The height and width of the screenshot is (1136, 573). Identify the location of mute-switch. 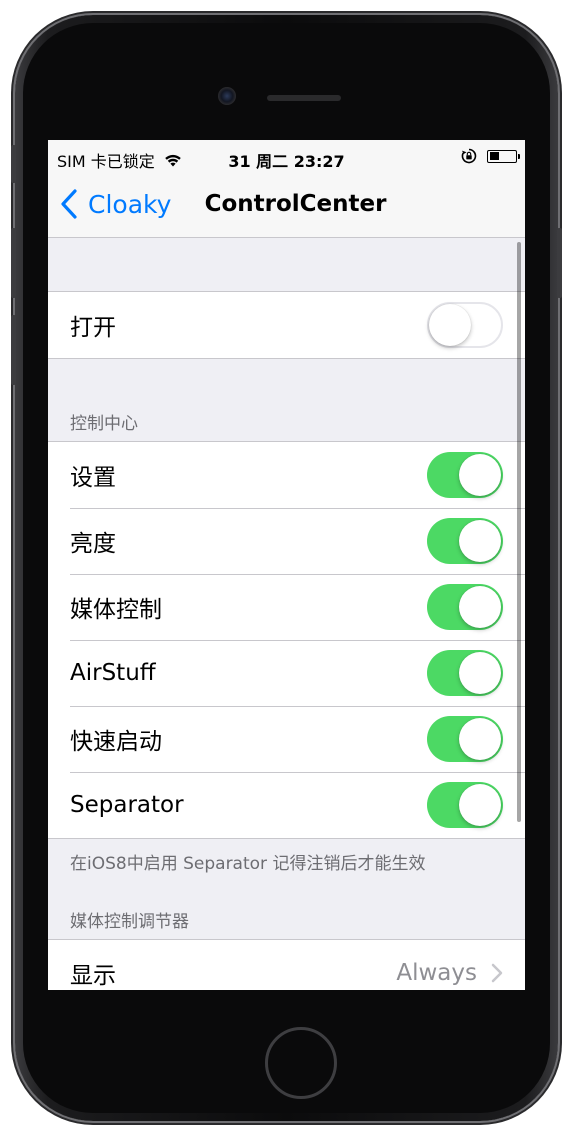
(13, 164).